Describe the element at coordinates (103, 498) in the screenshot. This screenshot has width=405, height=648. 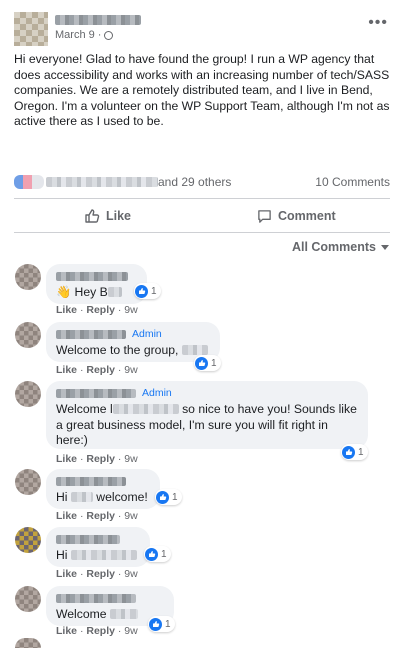
I see `comment-text: Hi welcome!` at that location.